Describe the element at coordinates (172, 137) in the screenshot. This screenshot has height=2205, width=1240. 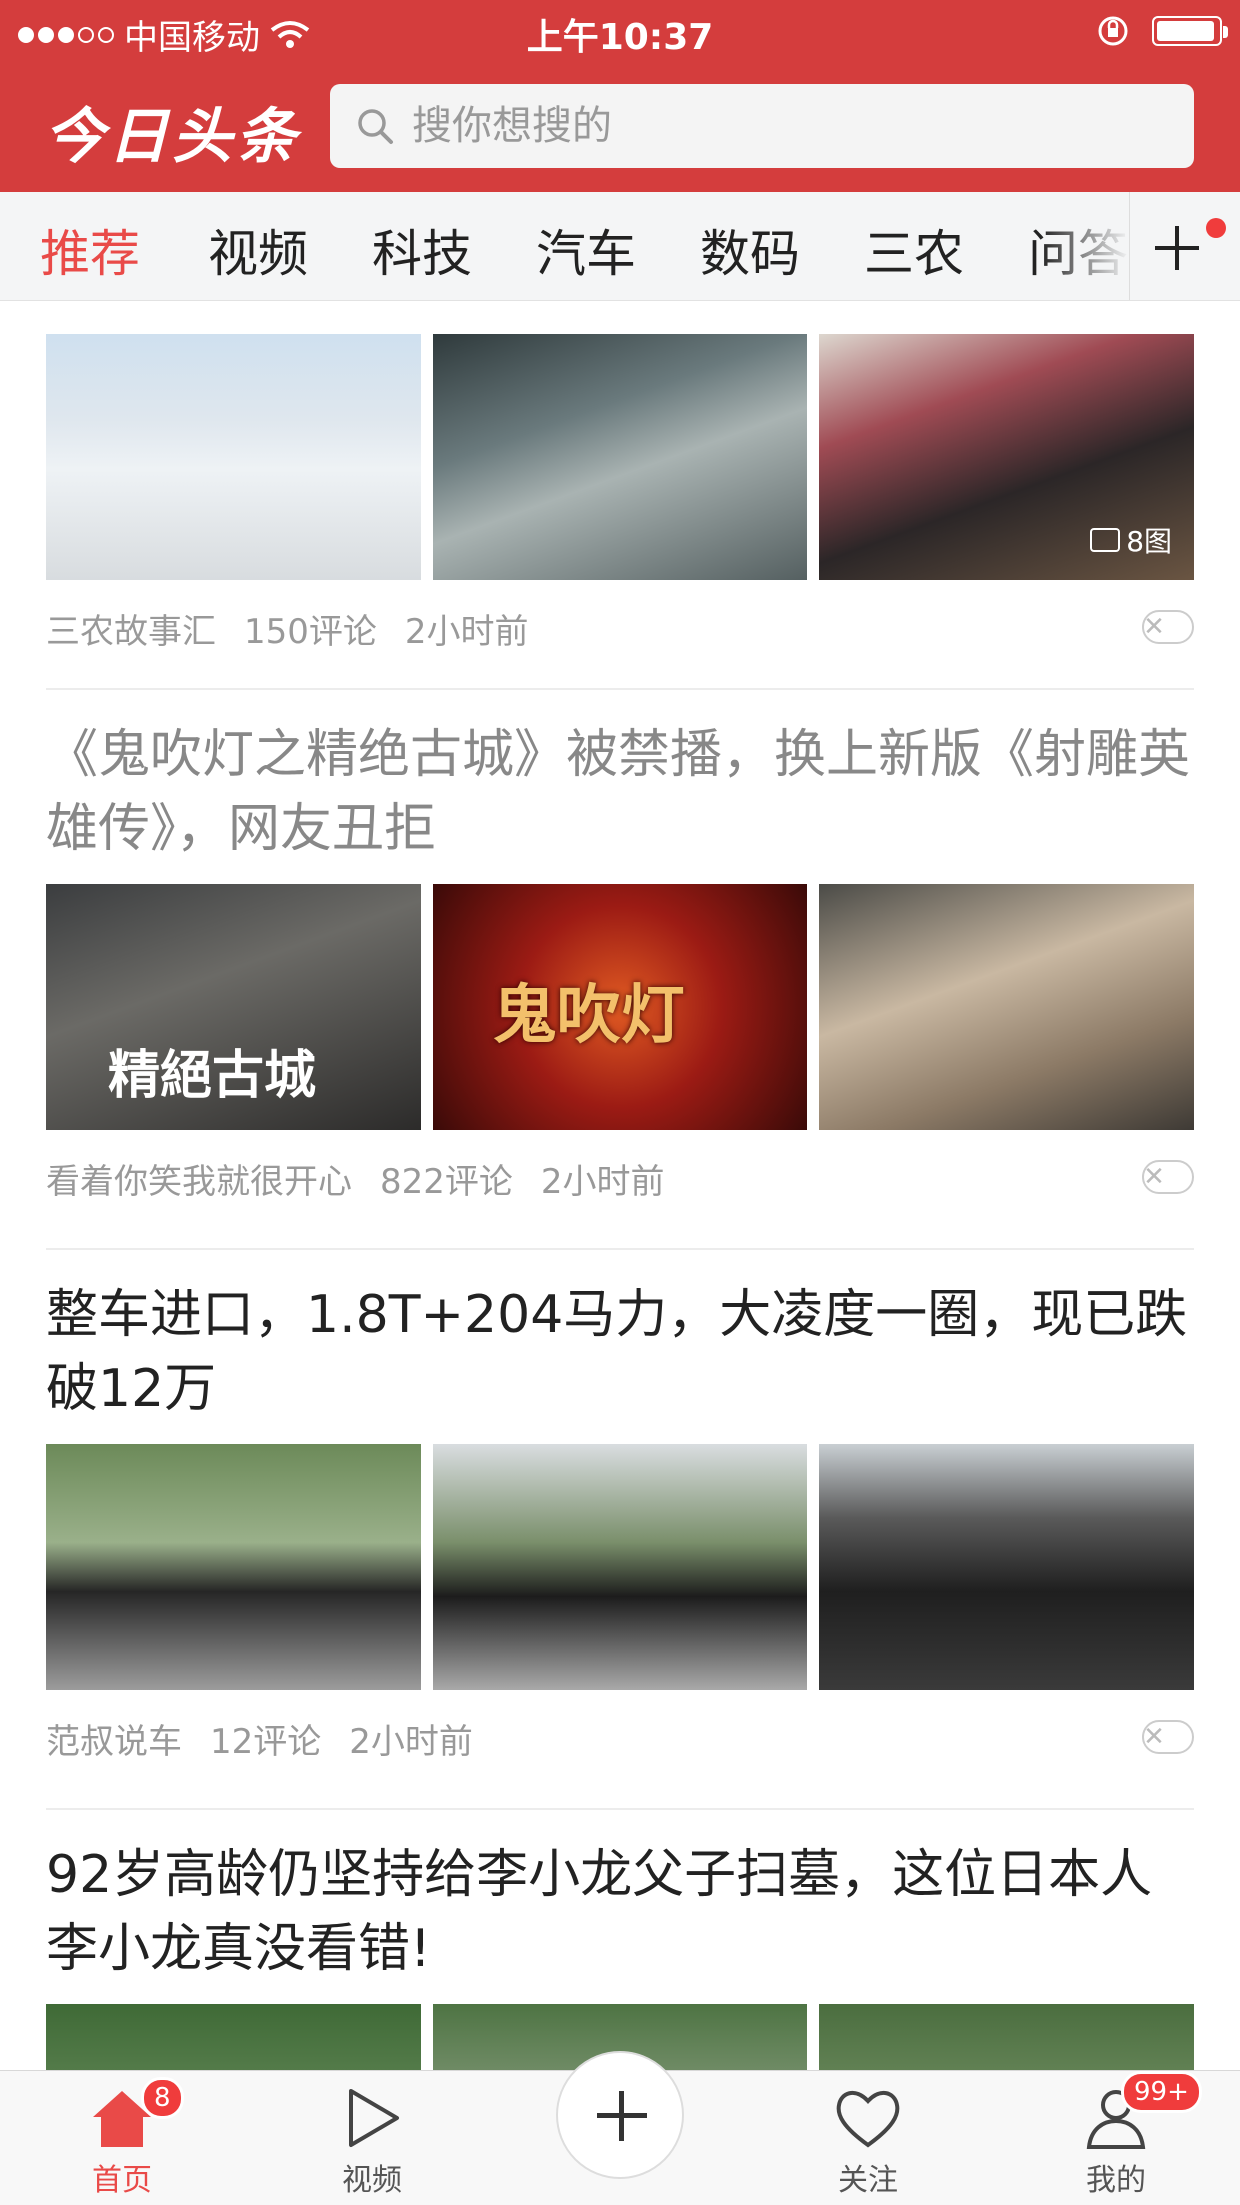
I see `app-logo: 今日头条` at that location.